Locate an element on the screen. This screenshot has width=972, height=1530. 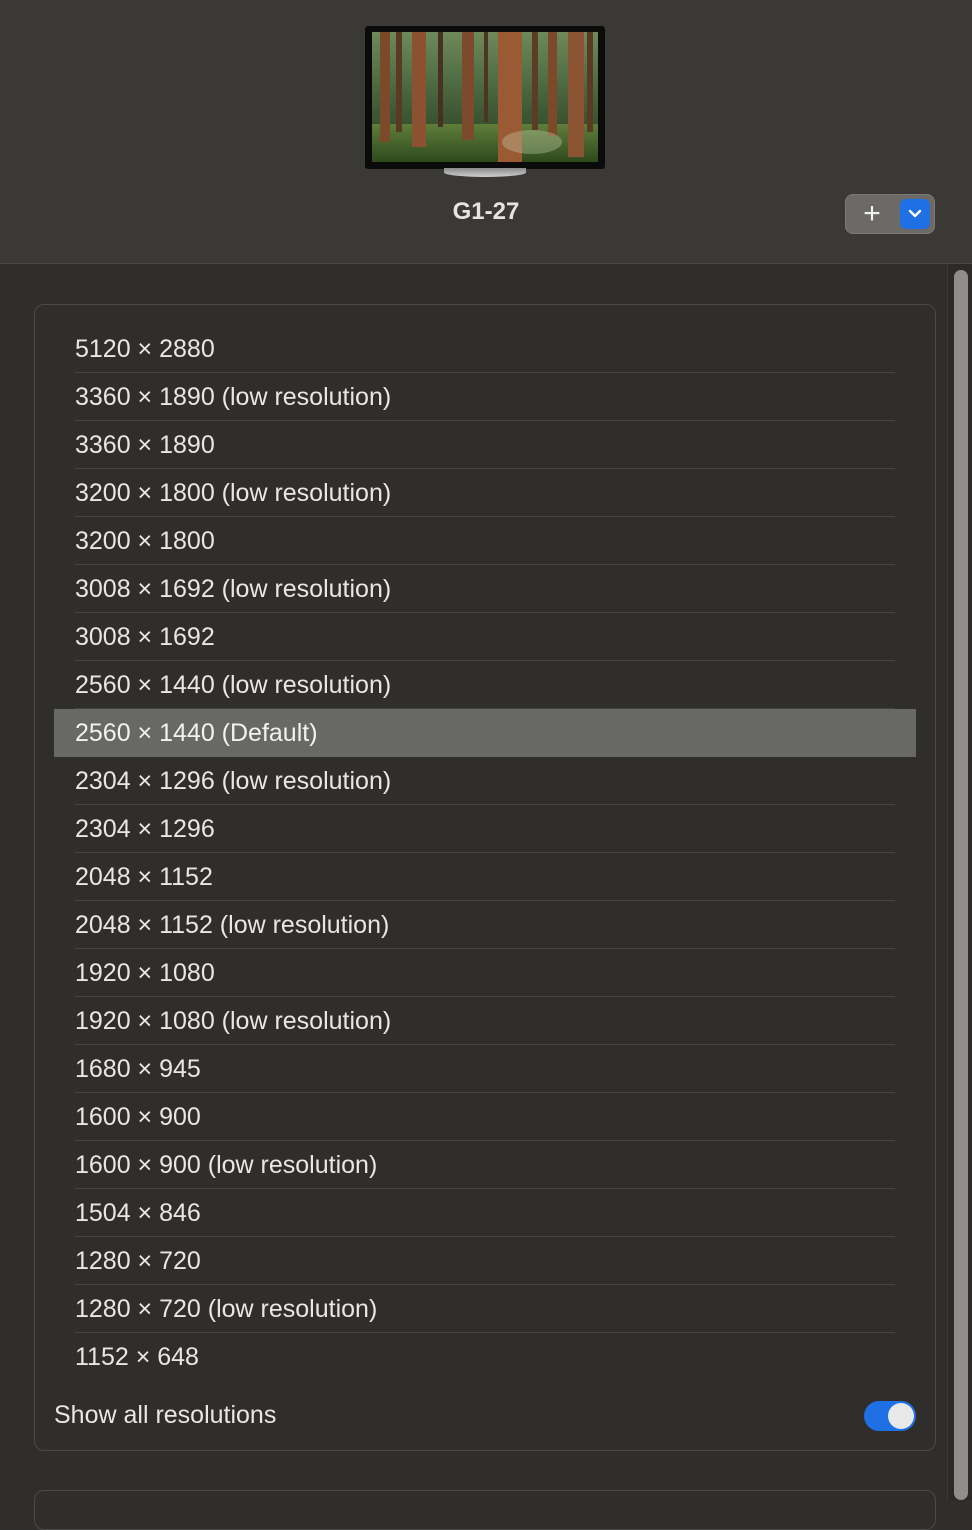
resolution-option: 3200 × 1800 (low resolution) is located at coordinates (485, 493).